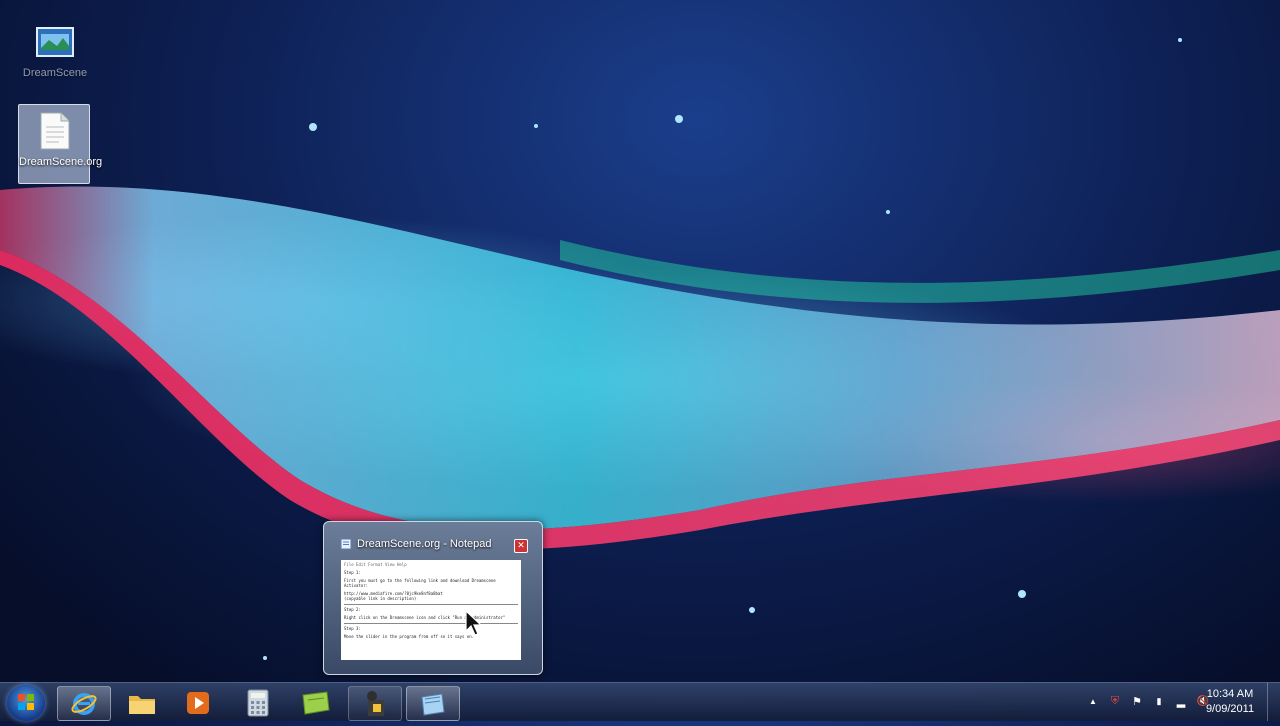 The height and width of the screenshot is (726, 1280). What do you see at coordinates (55, 73) in the screenshot?
I see `desktop-icon-label: DreamScene` at bounding box center [55, 73].